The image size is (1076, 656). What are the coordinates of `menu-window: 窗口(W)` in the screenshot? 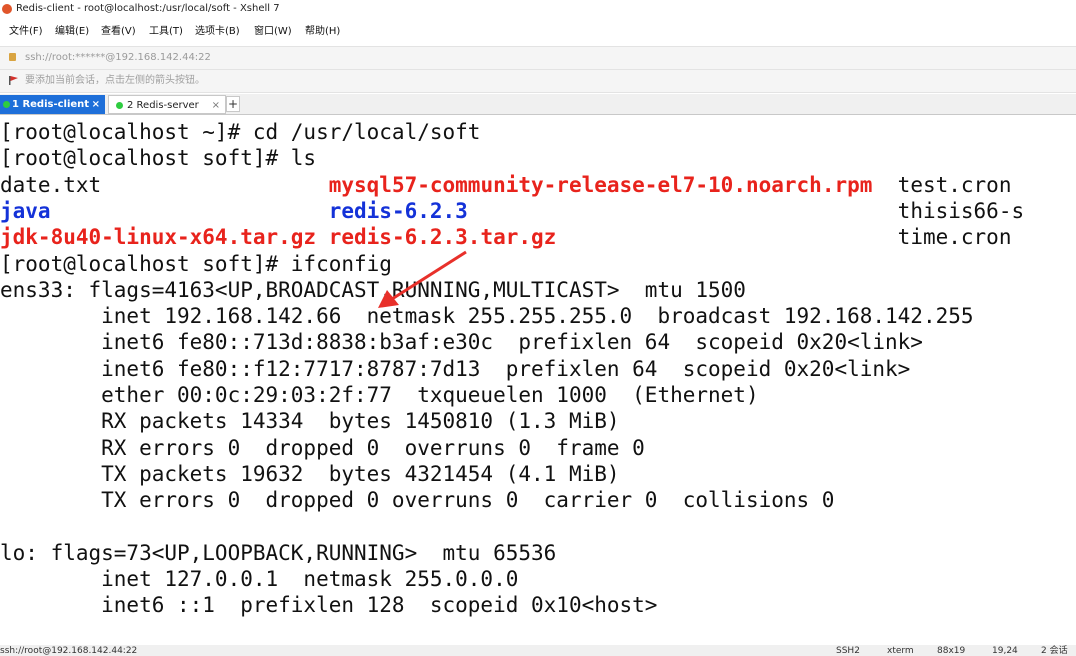 It's located at (273, 32).